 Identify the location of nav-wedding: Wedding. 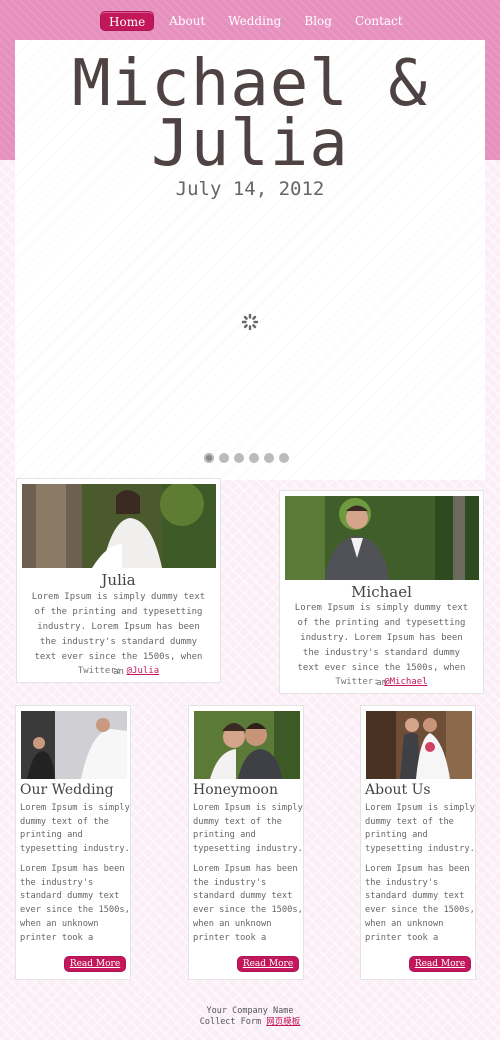
(254, 21).